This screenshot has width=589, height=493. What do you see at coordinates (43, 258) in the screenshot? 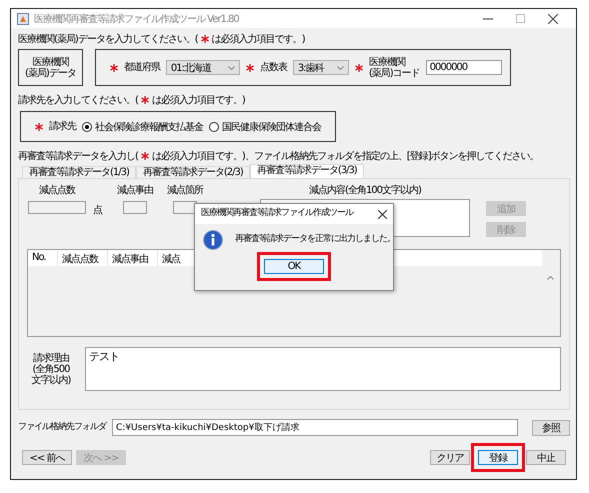
I see `column-header: No.` at bounding box center [43, 258].